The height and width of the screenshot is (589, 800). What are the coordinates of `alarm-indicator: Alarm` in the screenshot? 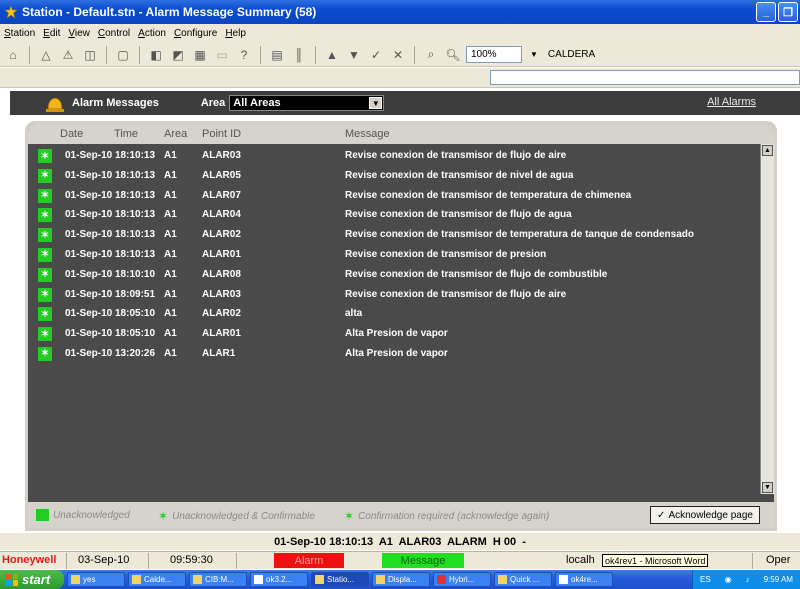 It's located at (309, 560).